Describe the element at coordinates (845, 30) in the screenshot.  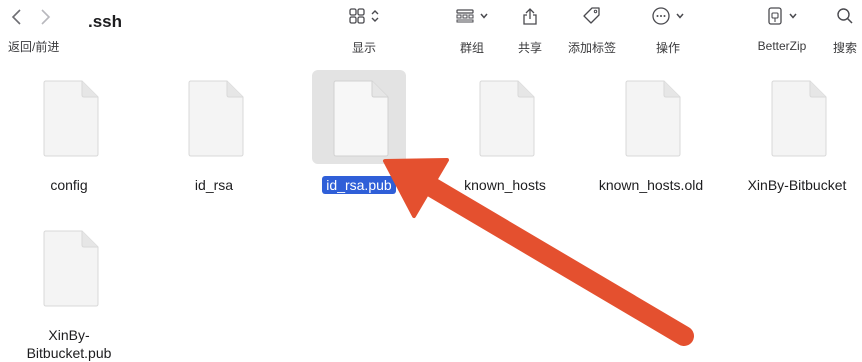
I see `search-button: 搜索` at that location.